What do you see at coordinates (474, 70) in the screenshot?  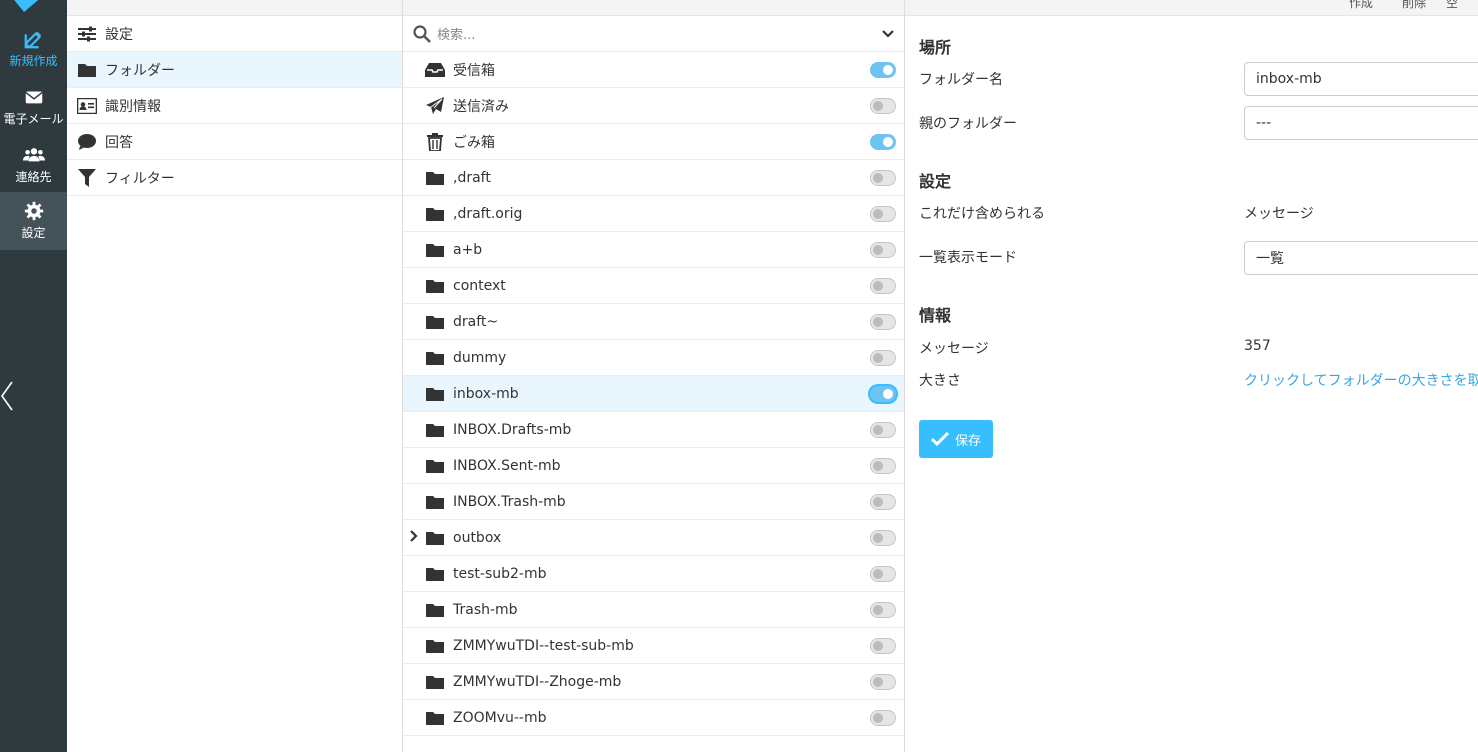 I see `folder-name: 受信箱` at bounding box center [474, 70].